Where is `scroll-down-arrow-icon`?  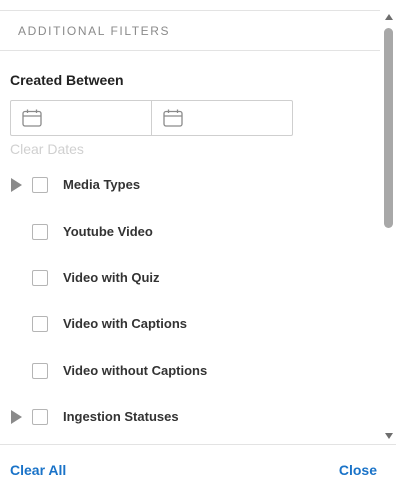 scroll-down-arrow-icon is located at coordinates (389, 436).